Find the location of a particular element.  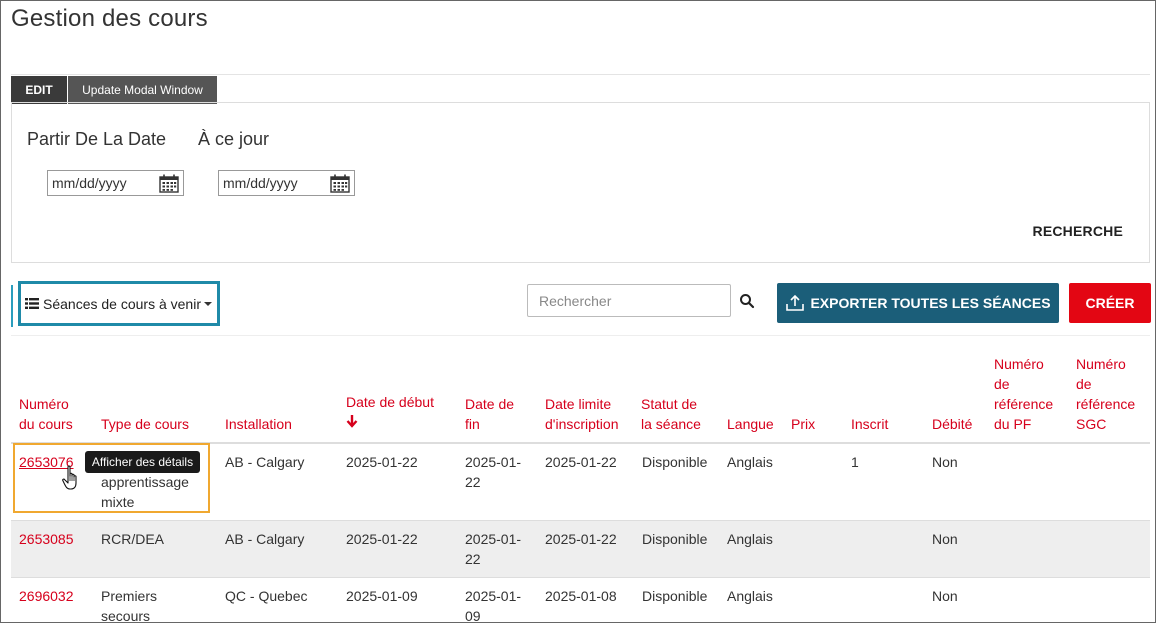

course-type-line: secours is located at coordinates (126, 615).